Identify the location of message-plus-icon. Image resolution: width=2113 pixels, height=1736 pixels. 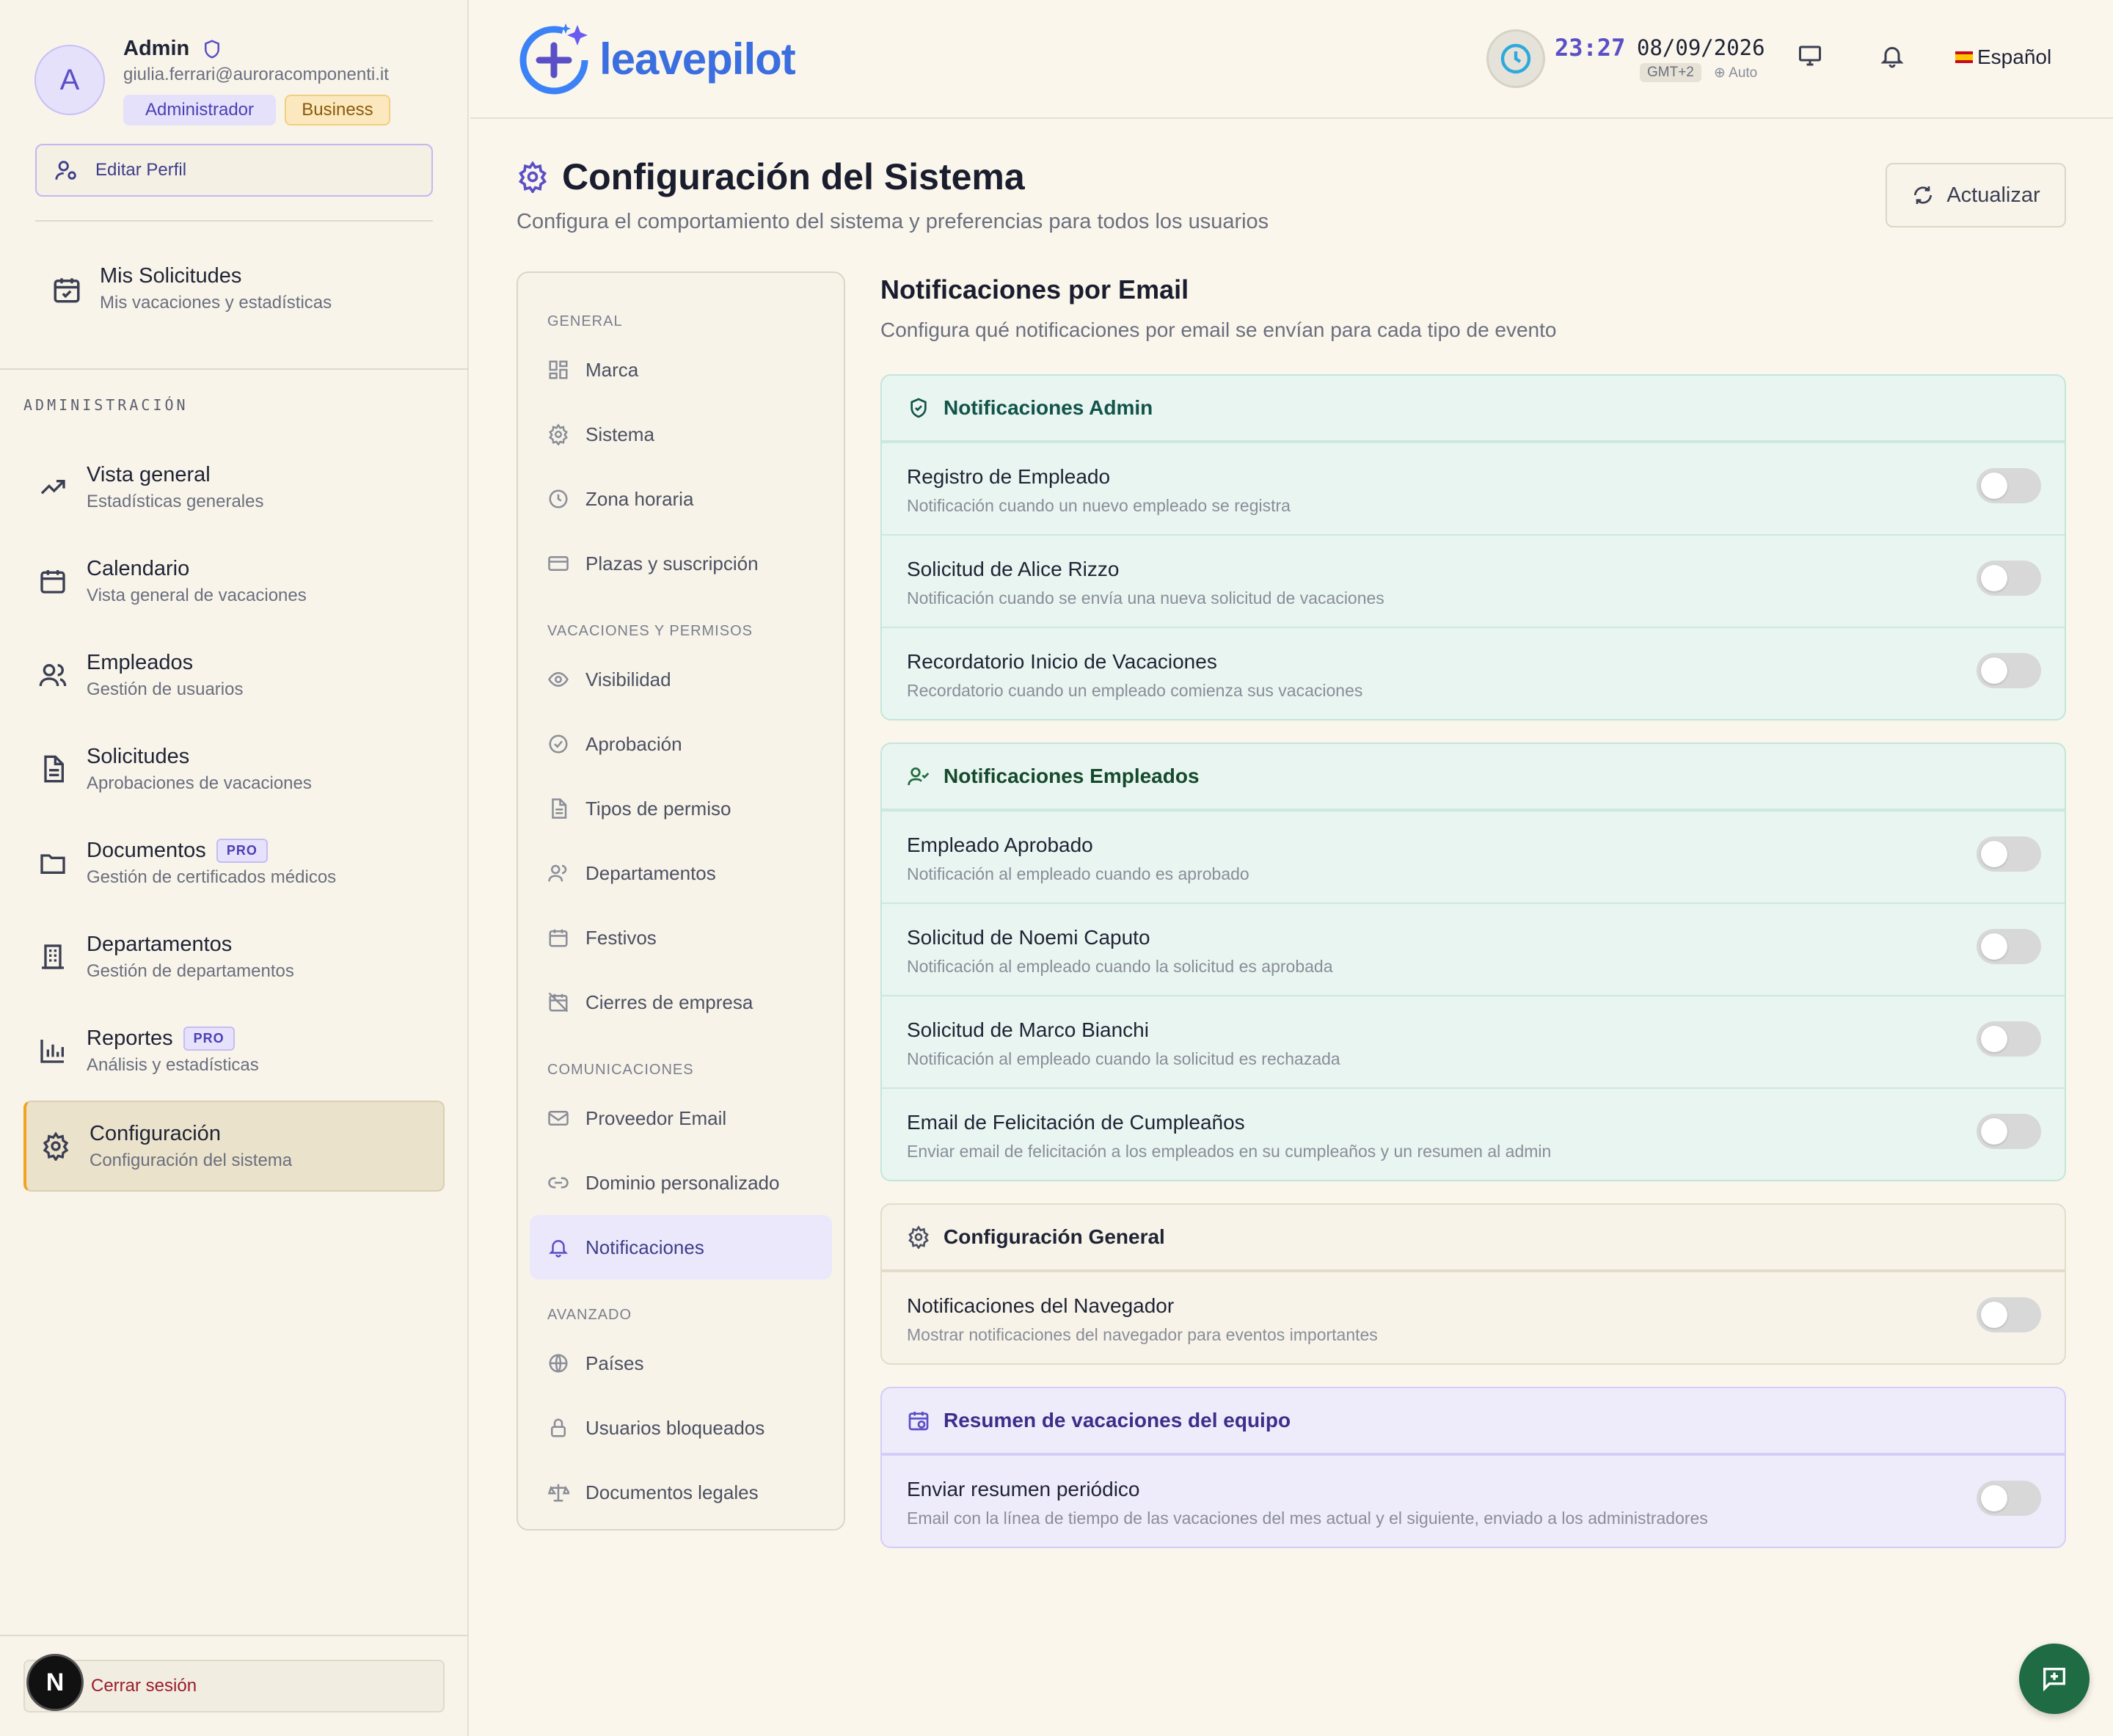
(2054, 1680).